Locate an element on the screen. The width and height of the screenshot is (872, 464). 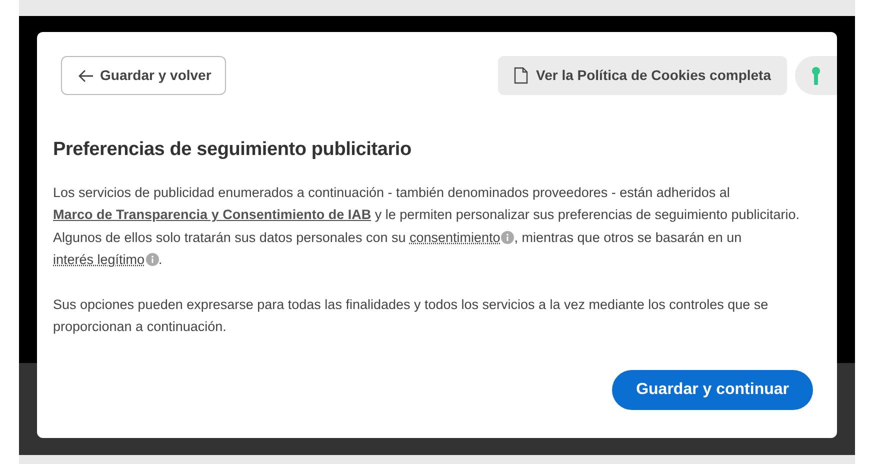
arrow-left-icon is located at coordinates (86, 75).